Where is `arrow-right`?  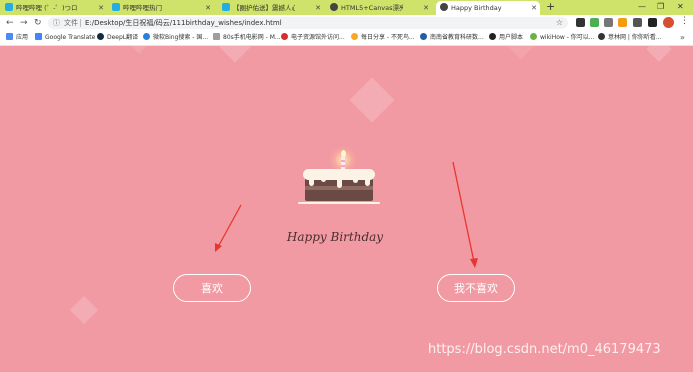
arrow-right is located at coordinates (465, 214).